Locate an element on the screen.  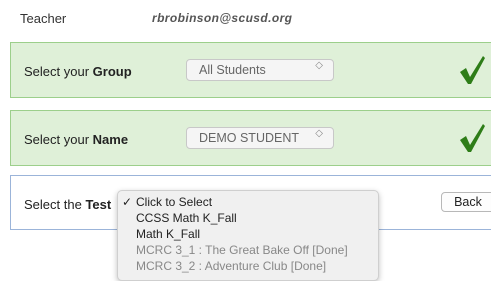
back-button: Back is located at coordinates (466, 202).